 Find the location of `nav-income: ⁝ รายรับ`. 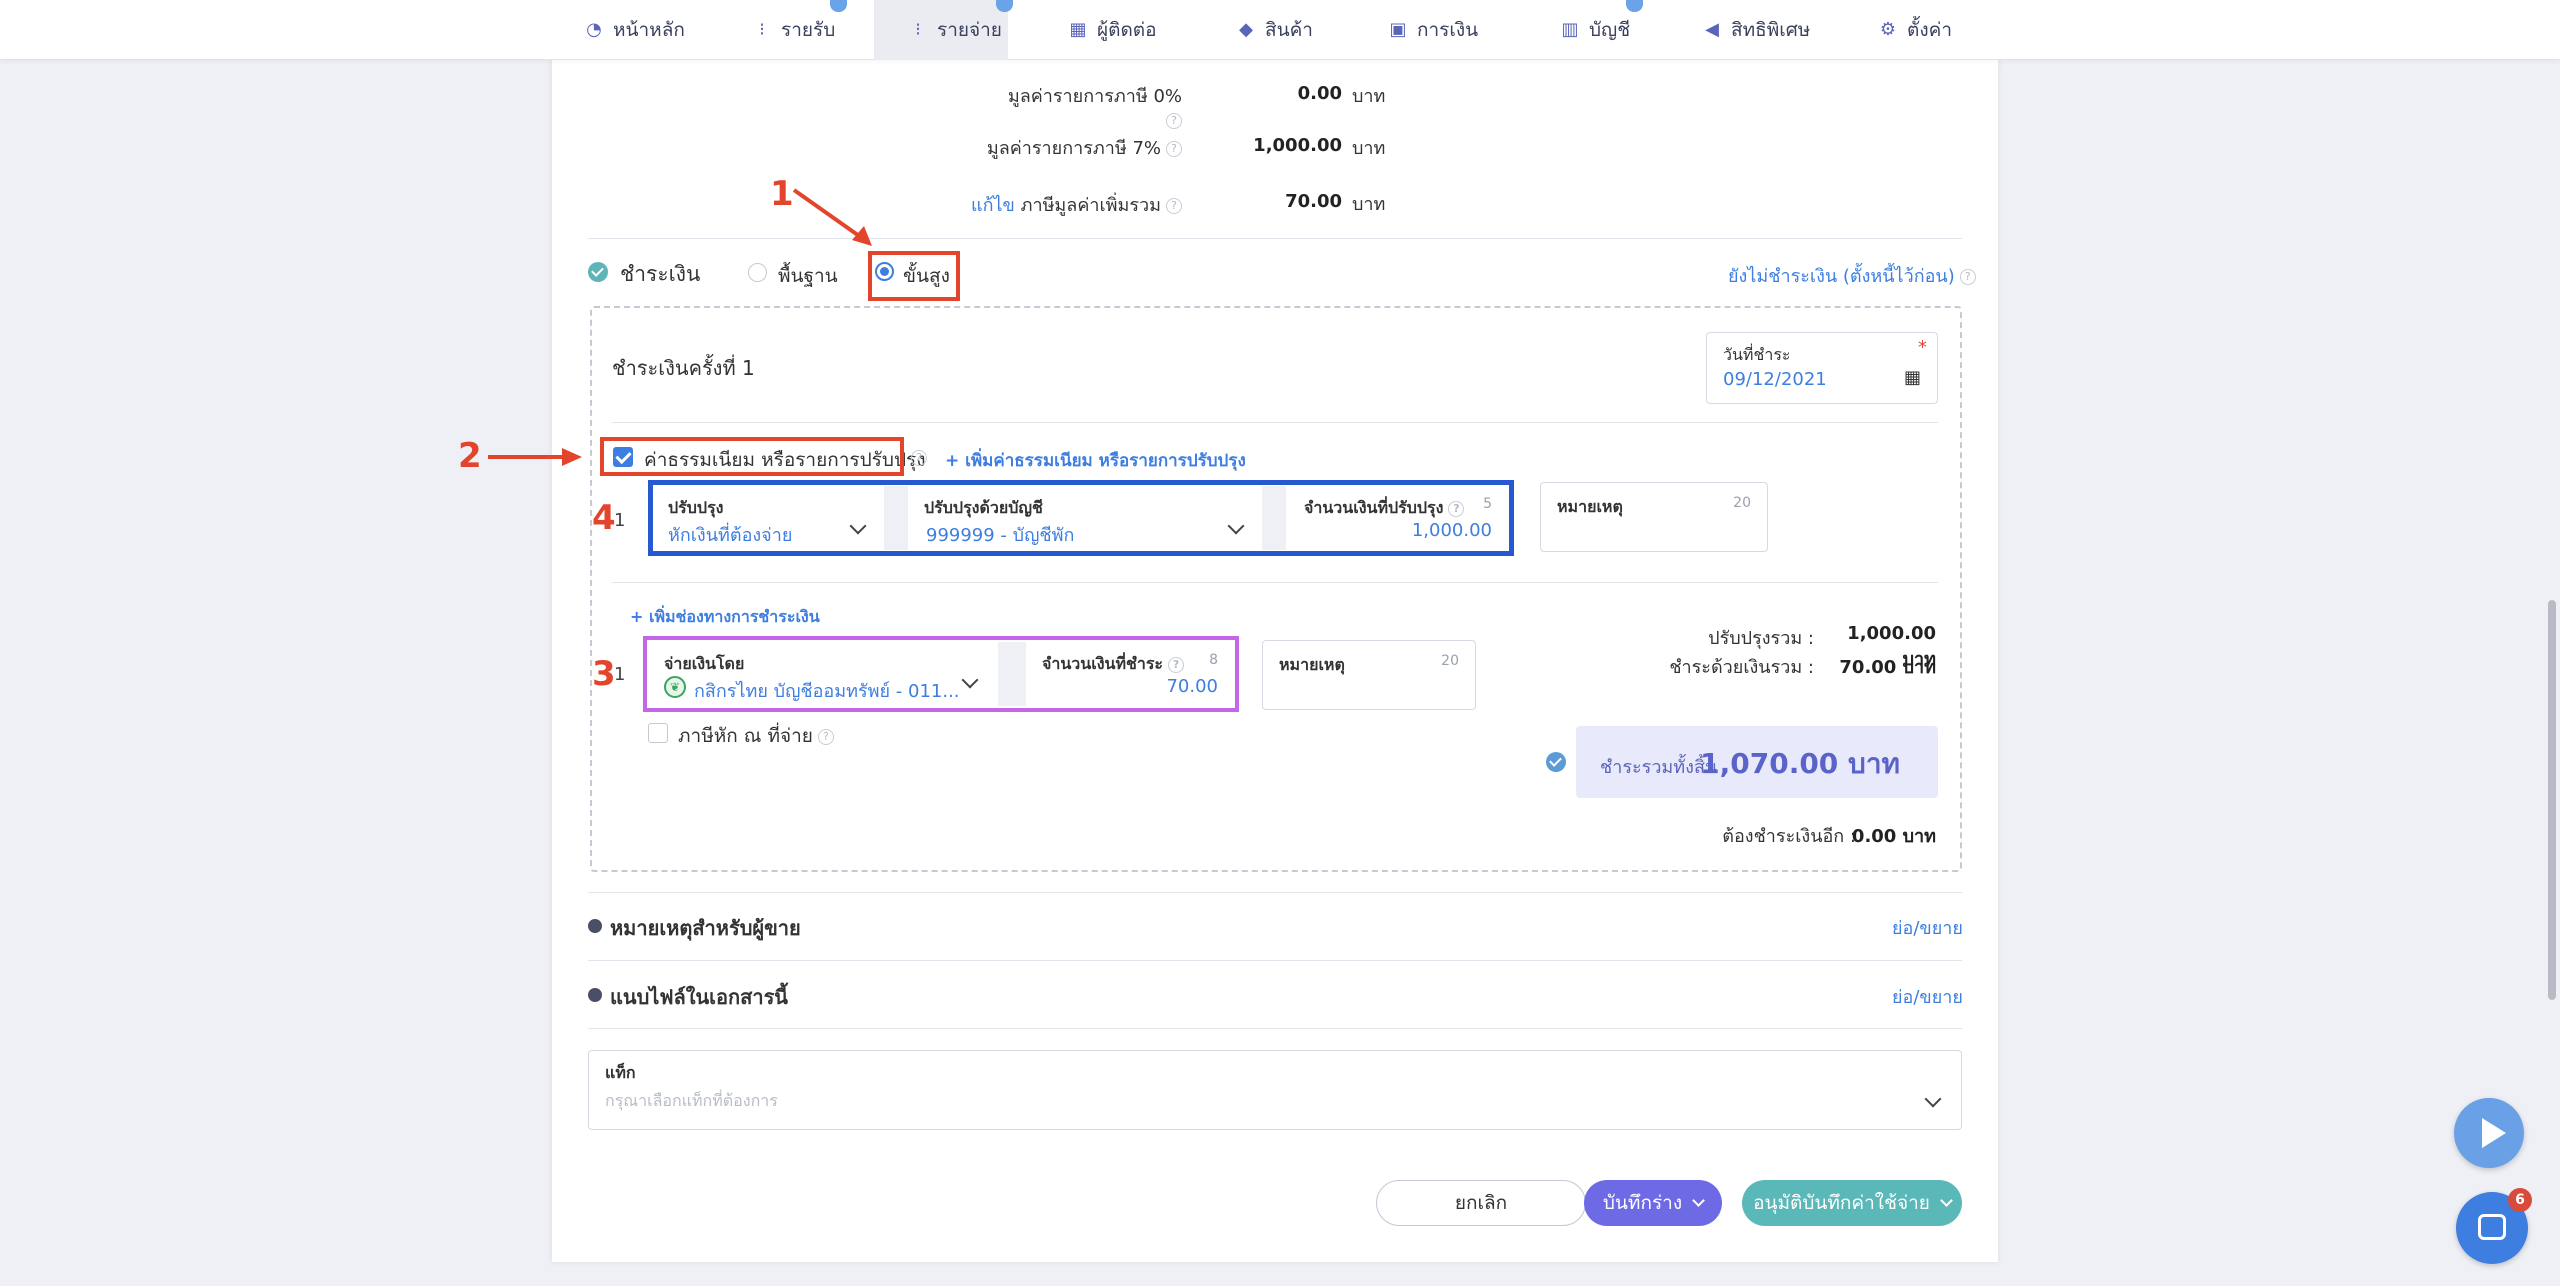

nav-income: ⁝ รายรับ is located at coordinates (799, 30).